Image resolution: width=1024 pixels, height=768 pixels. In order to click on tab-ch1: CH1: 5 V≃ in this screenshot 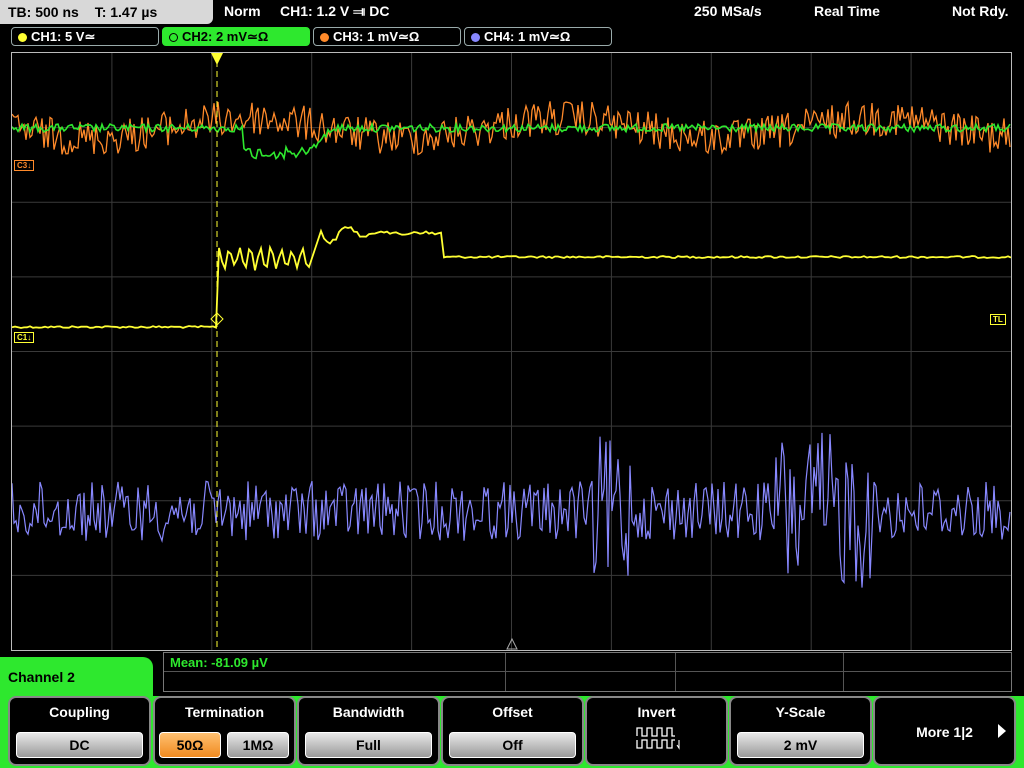, I will do `click(85, 36)`.